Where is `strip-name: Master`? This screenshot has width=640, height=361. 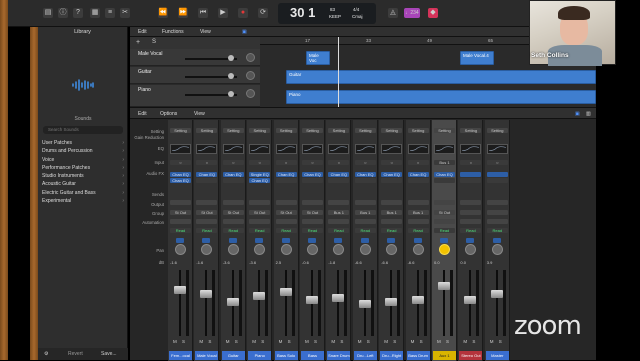
strip-name: Master is located at coordinates (497, 355).